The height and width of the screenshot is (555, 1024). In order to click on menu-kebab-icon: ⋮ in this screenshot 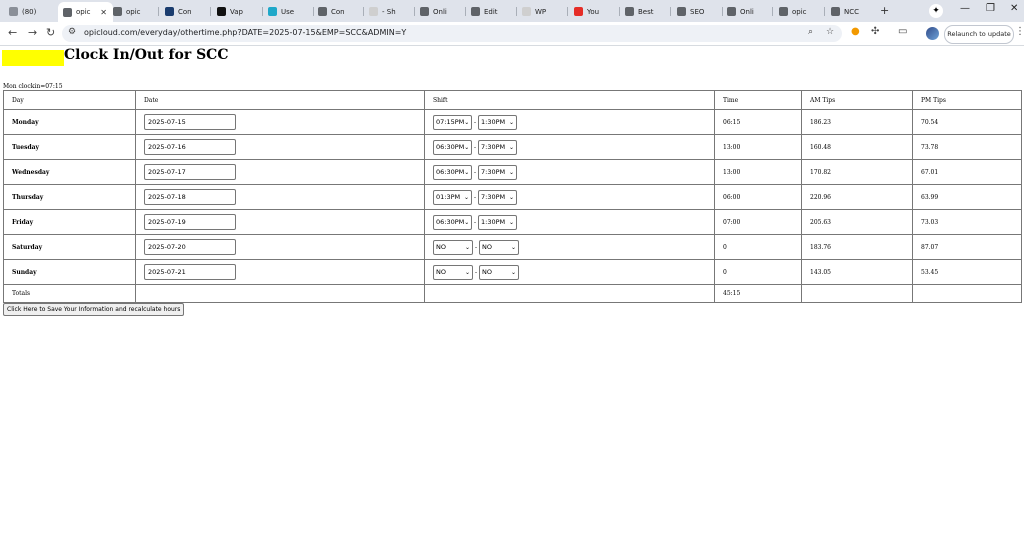, I will do `click(1019, 31)`.